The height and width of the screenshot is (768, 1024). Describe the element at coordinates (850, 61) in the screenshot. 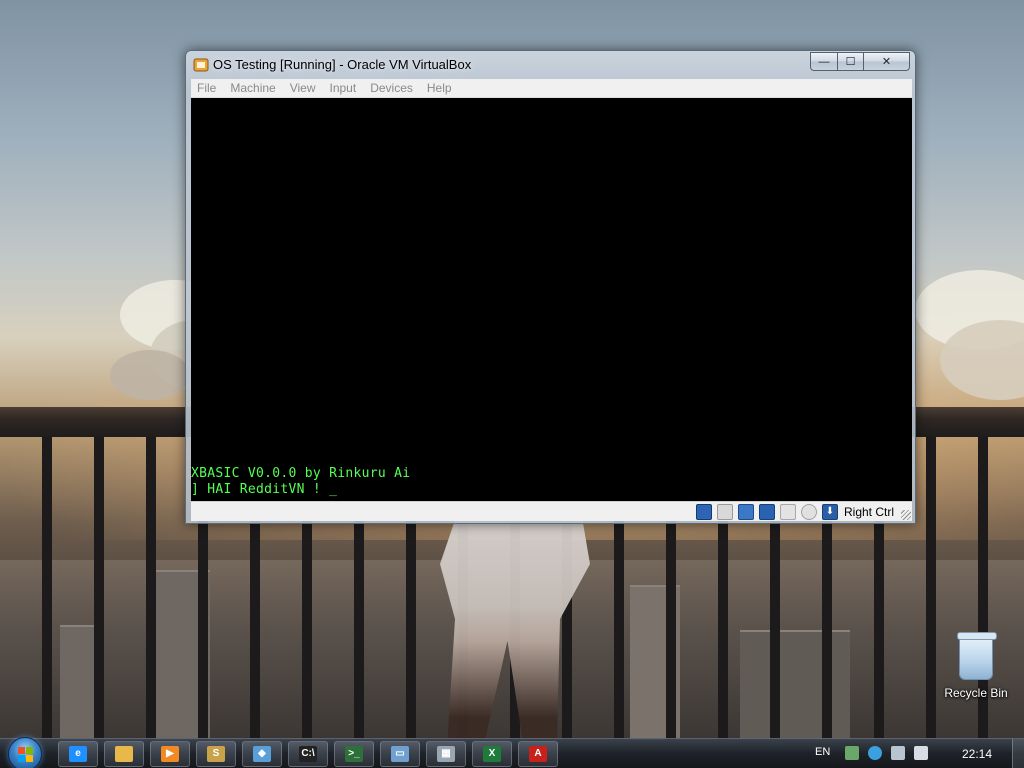

I see `maximize-button: ☐` at that location.